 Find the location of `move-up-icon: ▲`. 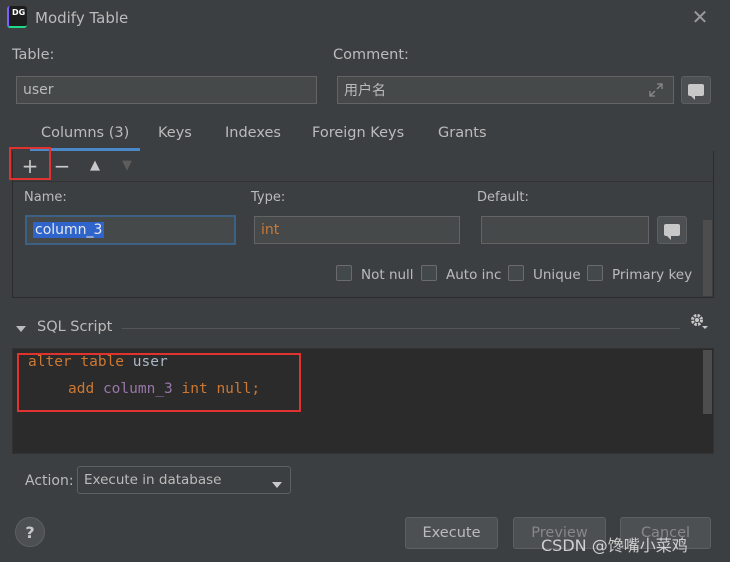

move-up-icon: ▲ is located at coordinates (95, 166).